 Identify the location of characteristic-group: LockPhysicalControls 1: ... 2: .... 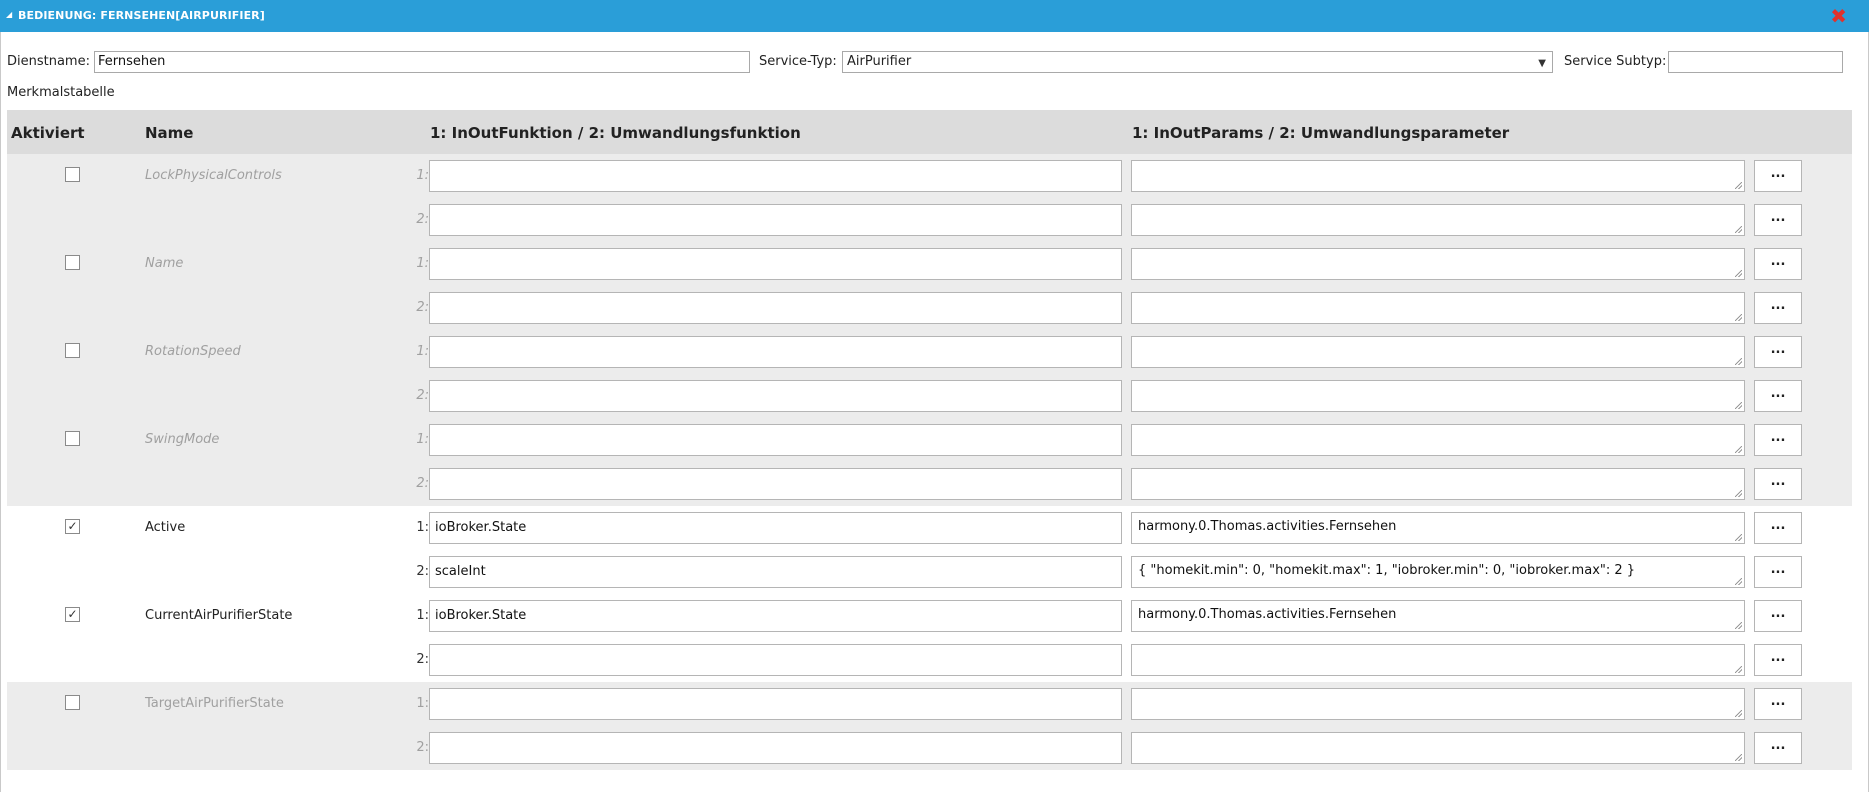
(929, 198).